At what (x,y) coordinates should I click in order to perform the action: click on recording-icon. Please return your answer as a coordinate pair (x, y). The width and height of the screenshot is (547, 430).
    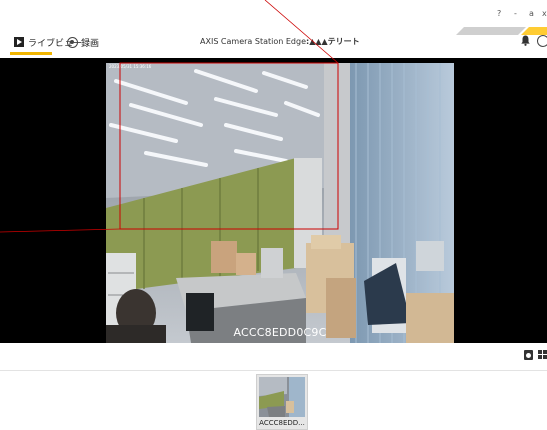
    Looking at the image, I should click on (72, 42).